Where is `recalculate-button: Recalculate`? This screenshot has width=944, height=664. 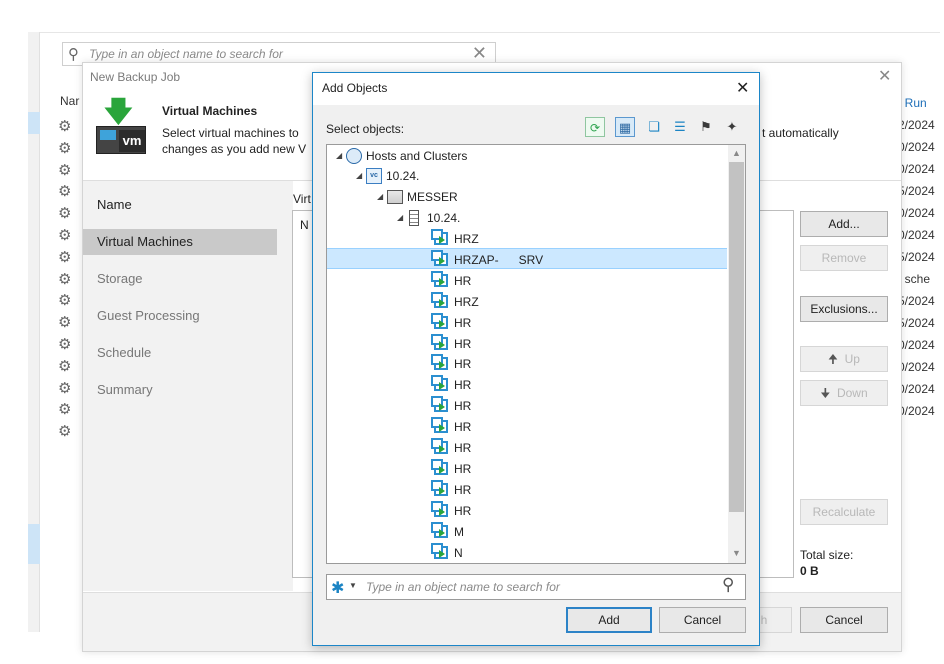
recalculate-button: Recalculate is located at coordinates (844, 512).